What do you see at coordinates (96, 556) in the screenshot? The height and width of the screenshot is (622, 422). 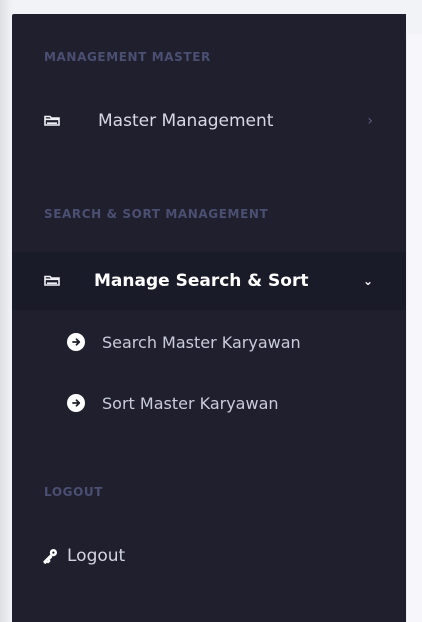 I see `logout-label: Logout` at bounding box center [96, 556].